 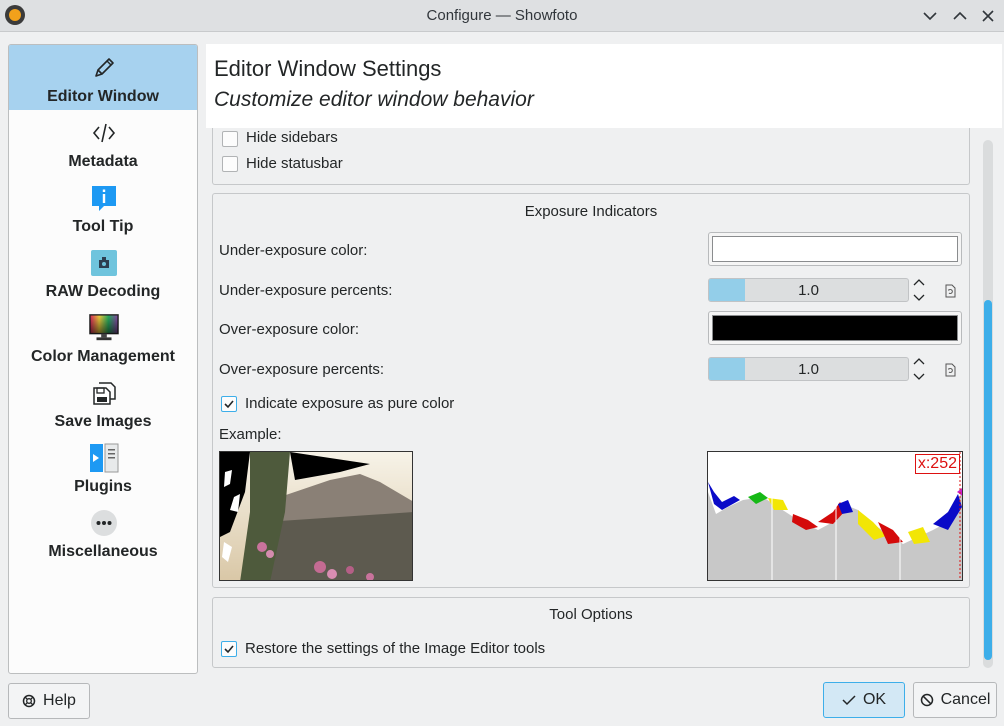 I want to click on code-icon, so click(x=104, y=133).